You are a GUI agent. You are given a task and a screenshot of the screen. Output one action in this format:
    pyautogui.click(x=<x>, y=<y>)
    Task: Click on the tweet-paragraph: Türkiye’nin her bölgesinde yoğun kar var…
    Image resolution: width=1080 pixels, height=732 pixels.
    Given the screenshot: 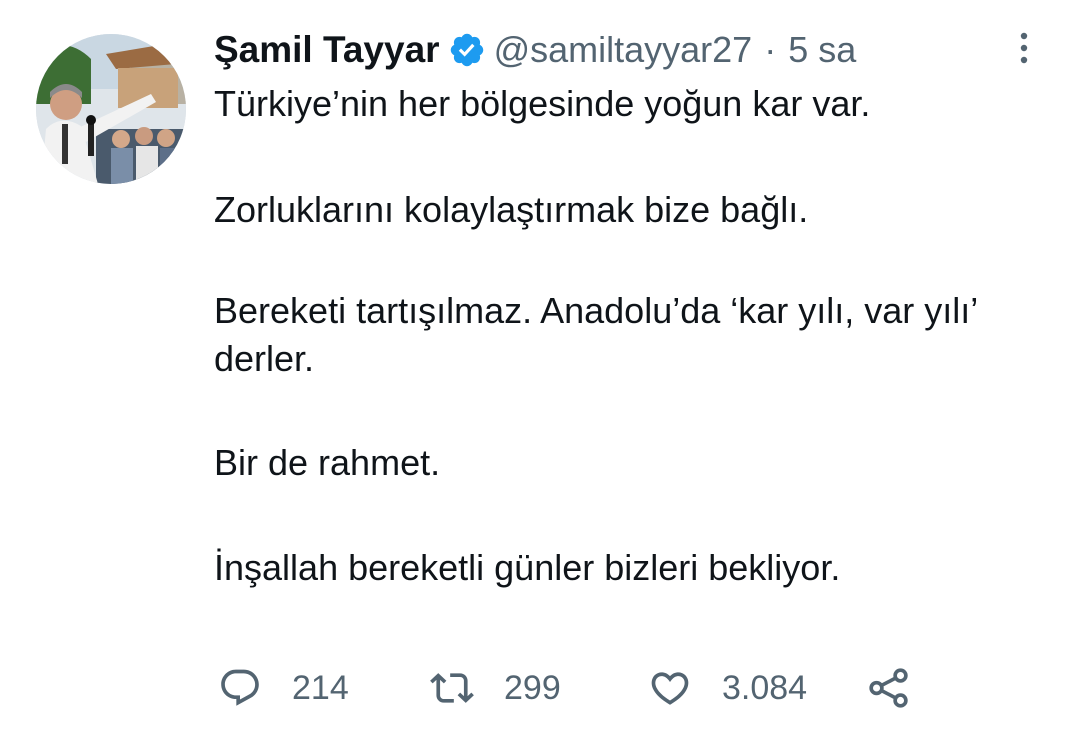 What is the action you would take?
    pyautogui.click(x=542, y=103)
    